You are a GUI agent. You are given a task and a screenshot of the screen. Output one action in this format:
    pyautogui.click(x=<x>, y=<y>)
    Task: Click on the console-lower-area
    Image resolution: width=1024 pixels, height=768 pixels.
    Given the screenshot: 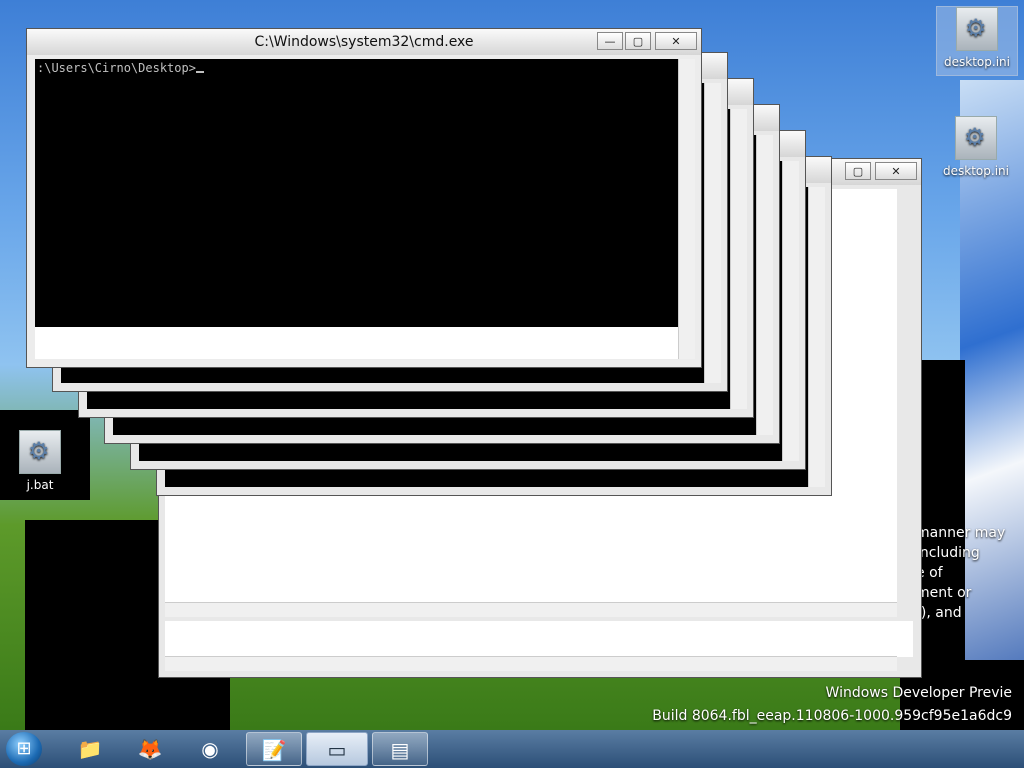 What is the action you would take?
    pyautogui.click(x=357, y=343)
    